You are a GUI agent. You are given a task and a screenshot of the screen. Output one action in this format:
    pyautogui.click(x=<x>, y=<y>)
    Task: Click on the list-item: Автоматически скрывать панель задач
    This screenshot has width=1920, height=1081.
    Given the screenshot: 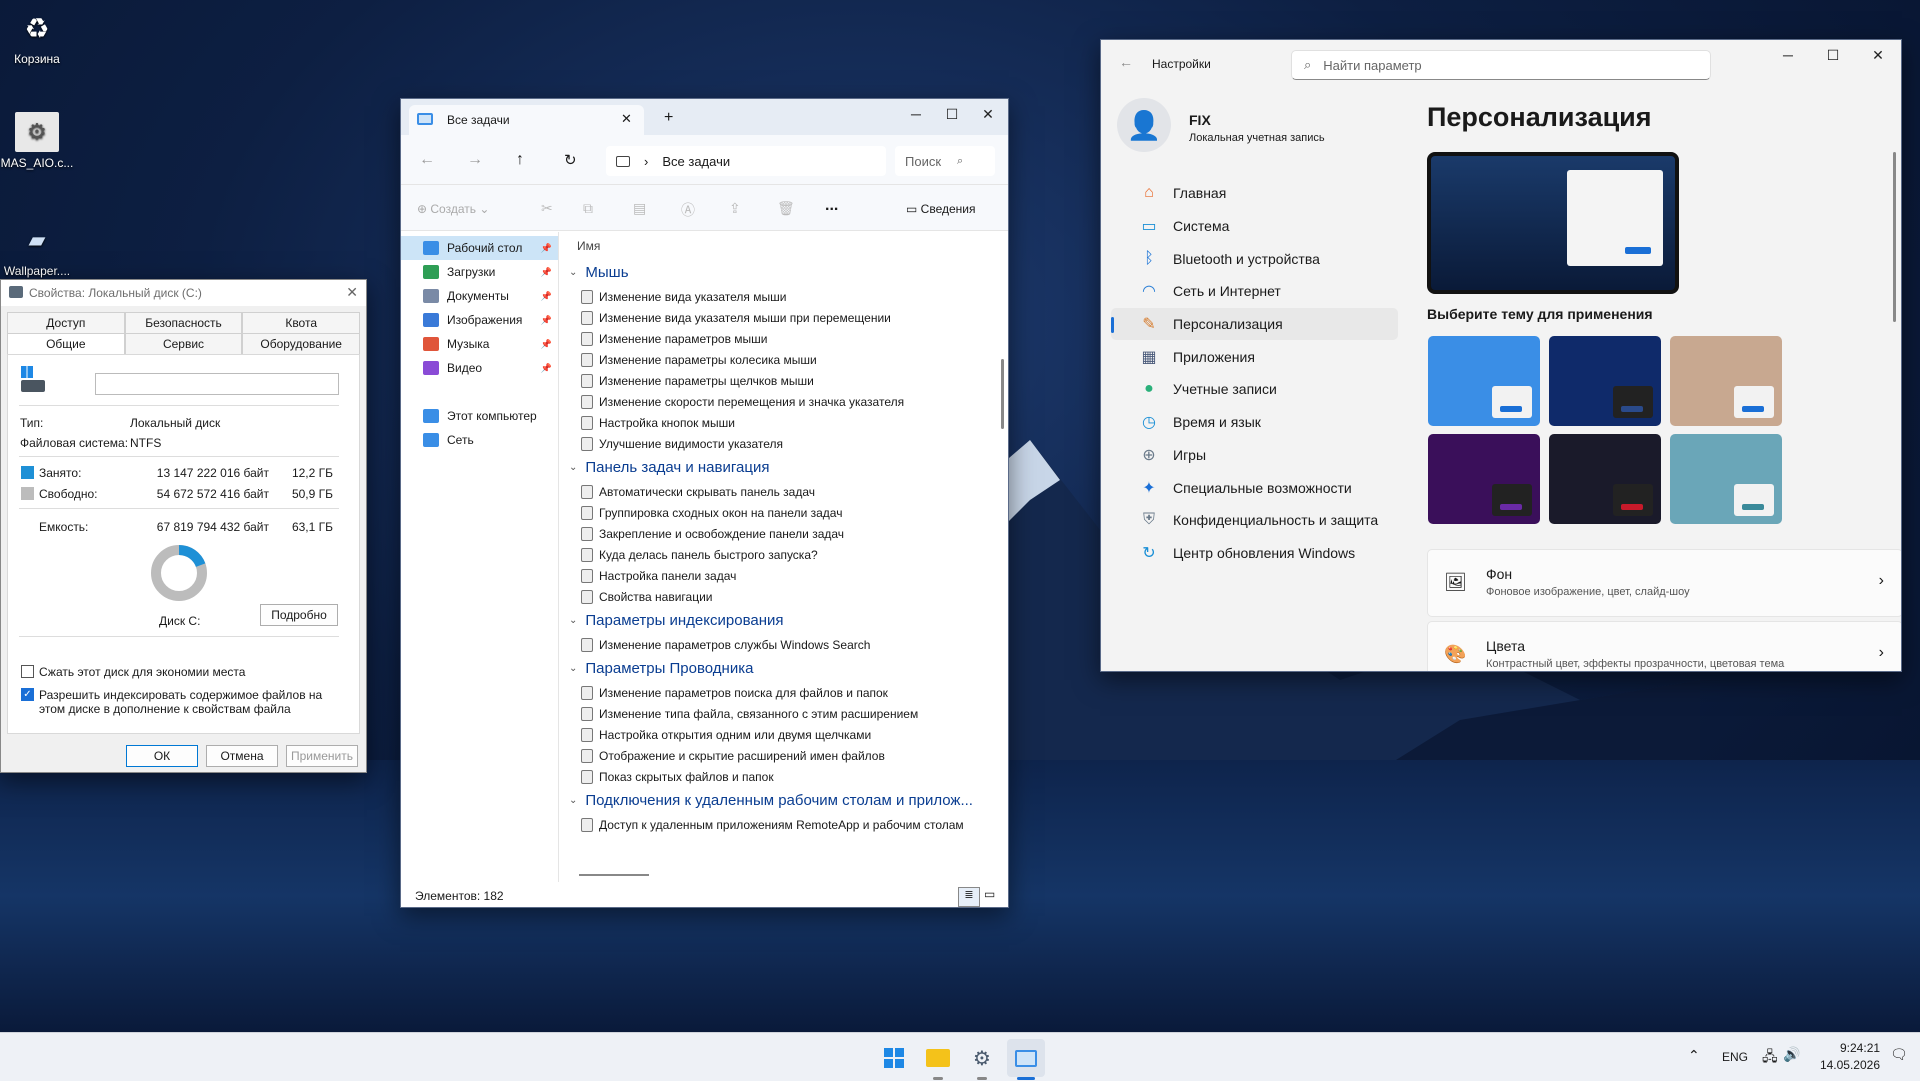 What is the action you would take?
    pyautogui.click(x=776, y=491)
    